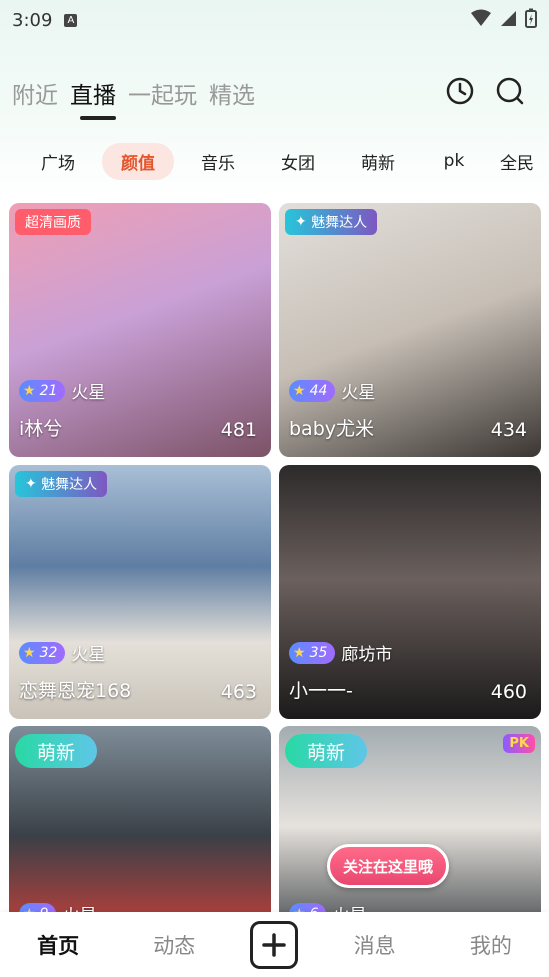 The image size is (549, 977). I want to click on level-badge: ★ 21, so click(42, 390).